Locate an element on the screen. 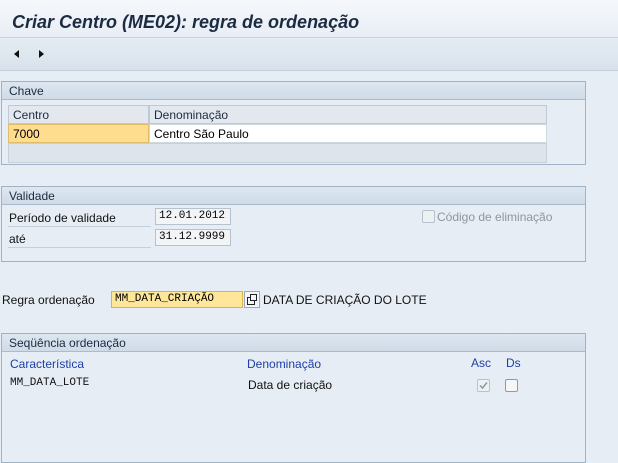 The height and width of the screenshot is (463, 618). ds-checkbox is located at coordinates (511, 385).